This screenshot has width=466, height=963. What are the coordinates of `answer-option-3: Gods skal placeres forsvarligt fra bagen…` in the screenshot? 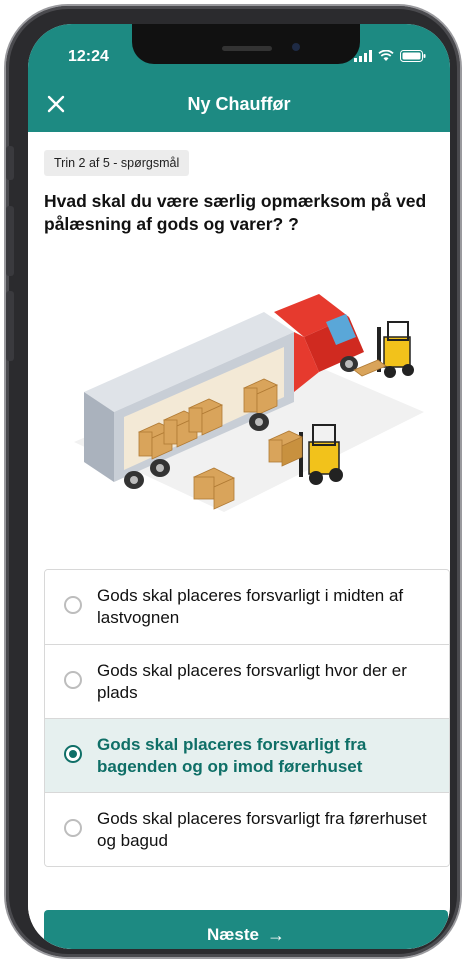 It's located at (247, 755).